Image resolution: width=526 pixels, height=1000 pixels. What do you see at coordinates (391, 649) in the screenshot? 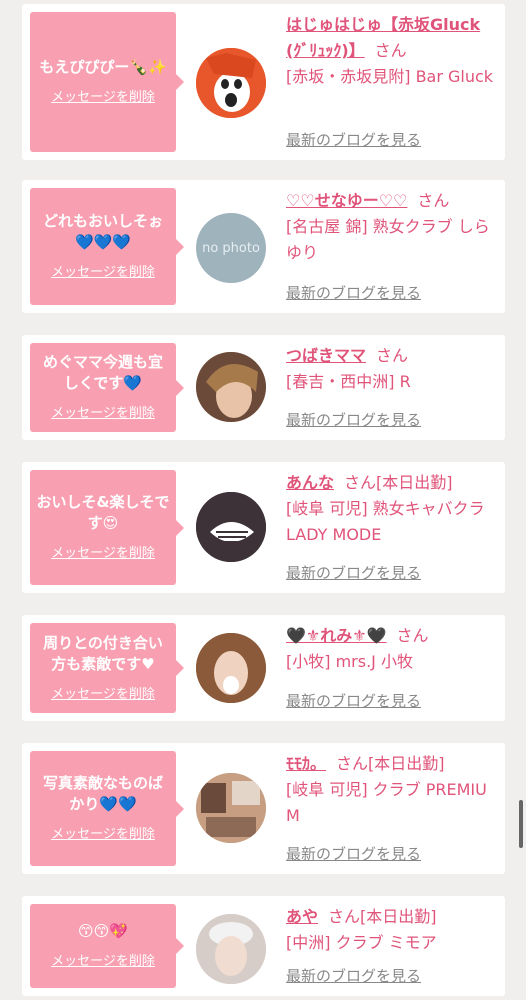
I see `user-info: 🖤⚜れみ⚜🖤 さん [小牧] mrs.J 小牧` at bounding box center [391, 649].